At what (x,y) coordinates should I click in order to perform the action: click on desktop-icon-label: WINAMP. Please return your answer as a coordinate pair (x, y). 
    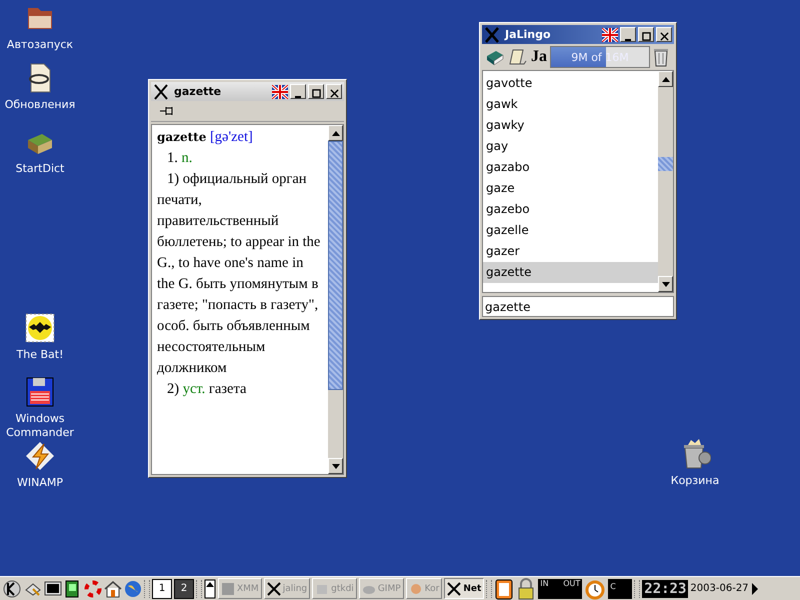
    Looking at the image, I should click on (40, 483).